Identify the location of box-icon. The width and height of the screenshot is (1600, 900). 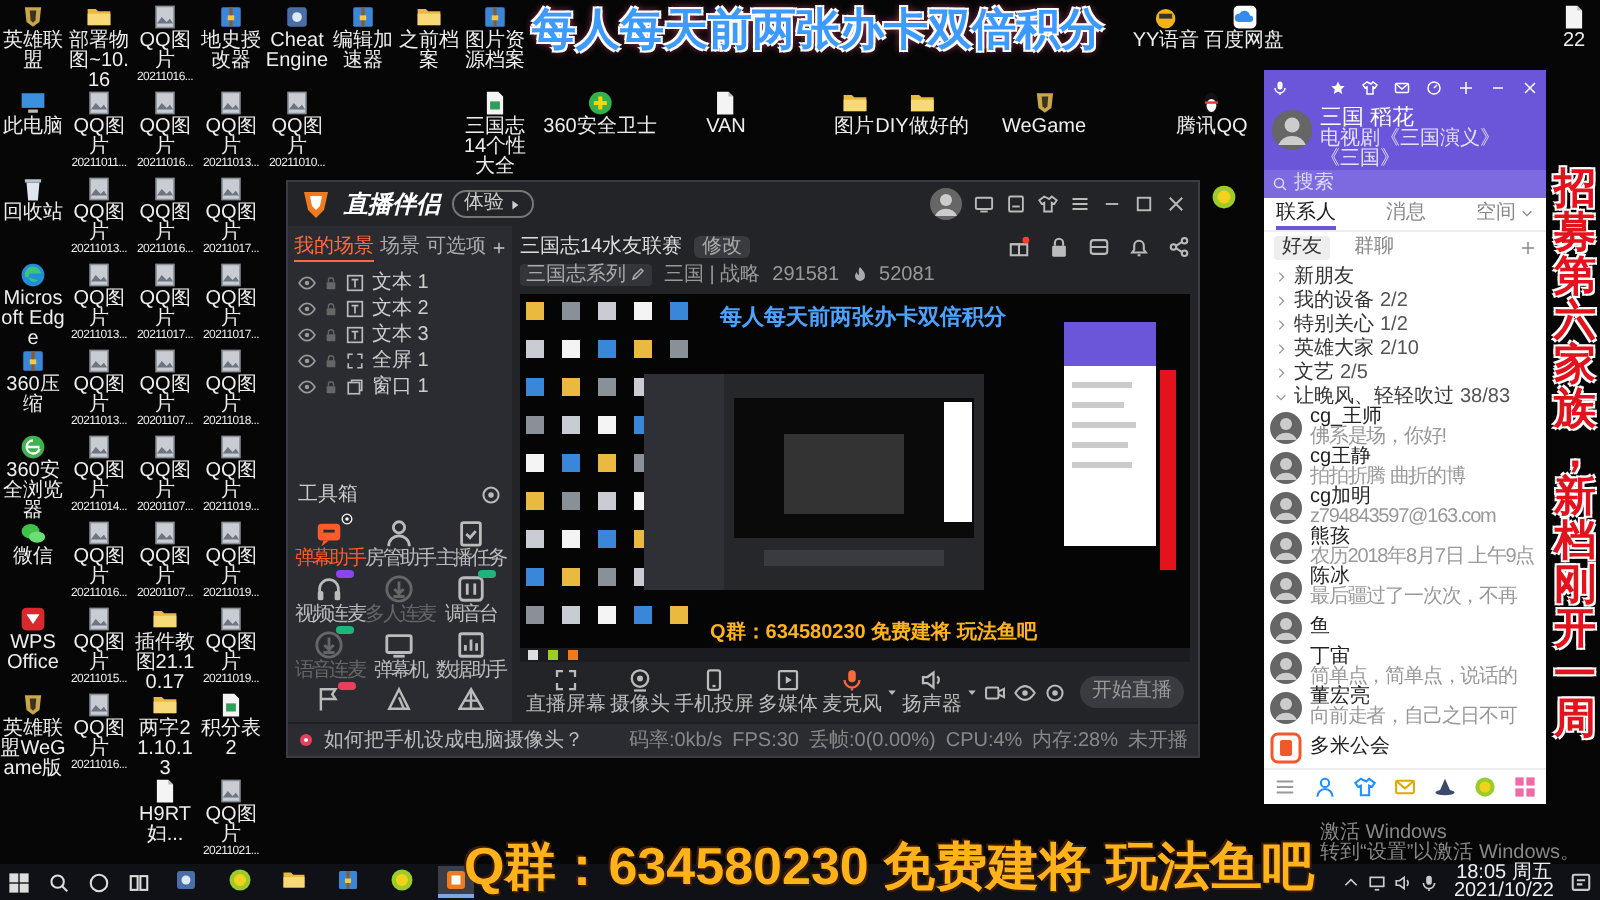
(1099, 246).